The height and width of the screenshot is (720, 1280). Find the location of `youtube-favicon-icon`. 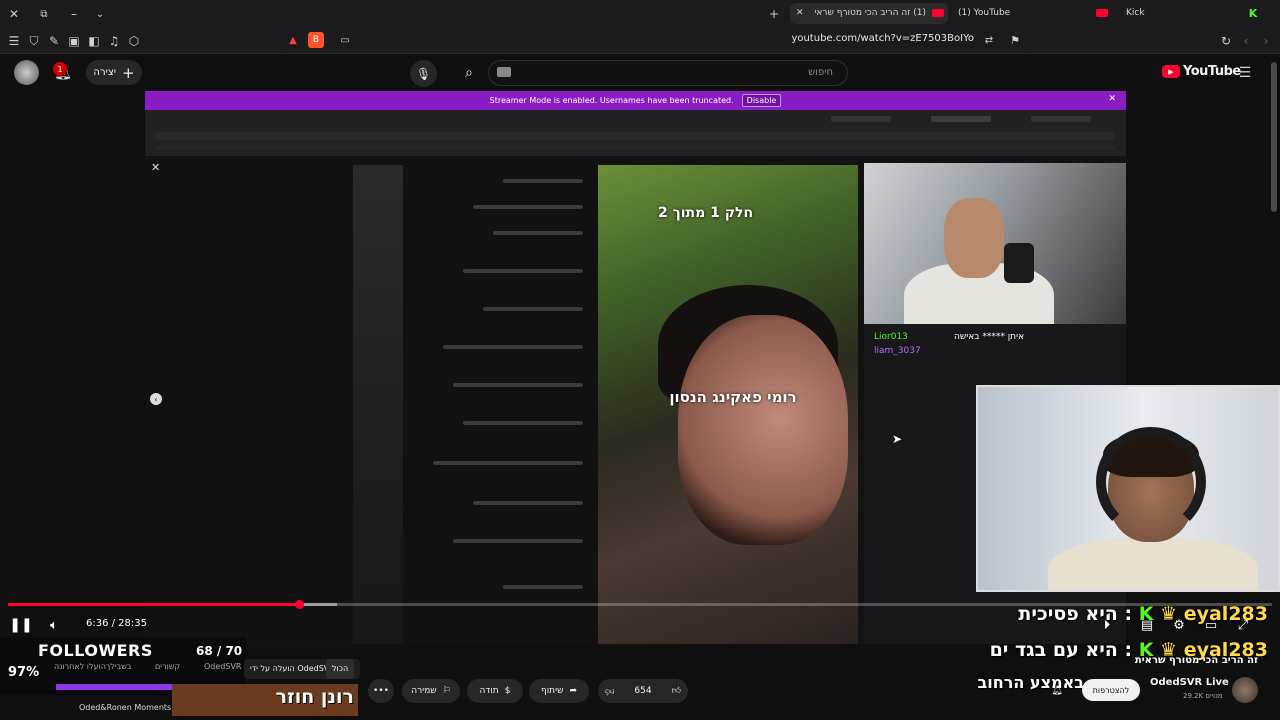

youtube-favicon-icon is located at coordinates (938, 13).